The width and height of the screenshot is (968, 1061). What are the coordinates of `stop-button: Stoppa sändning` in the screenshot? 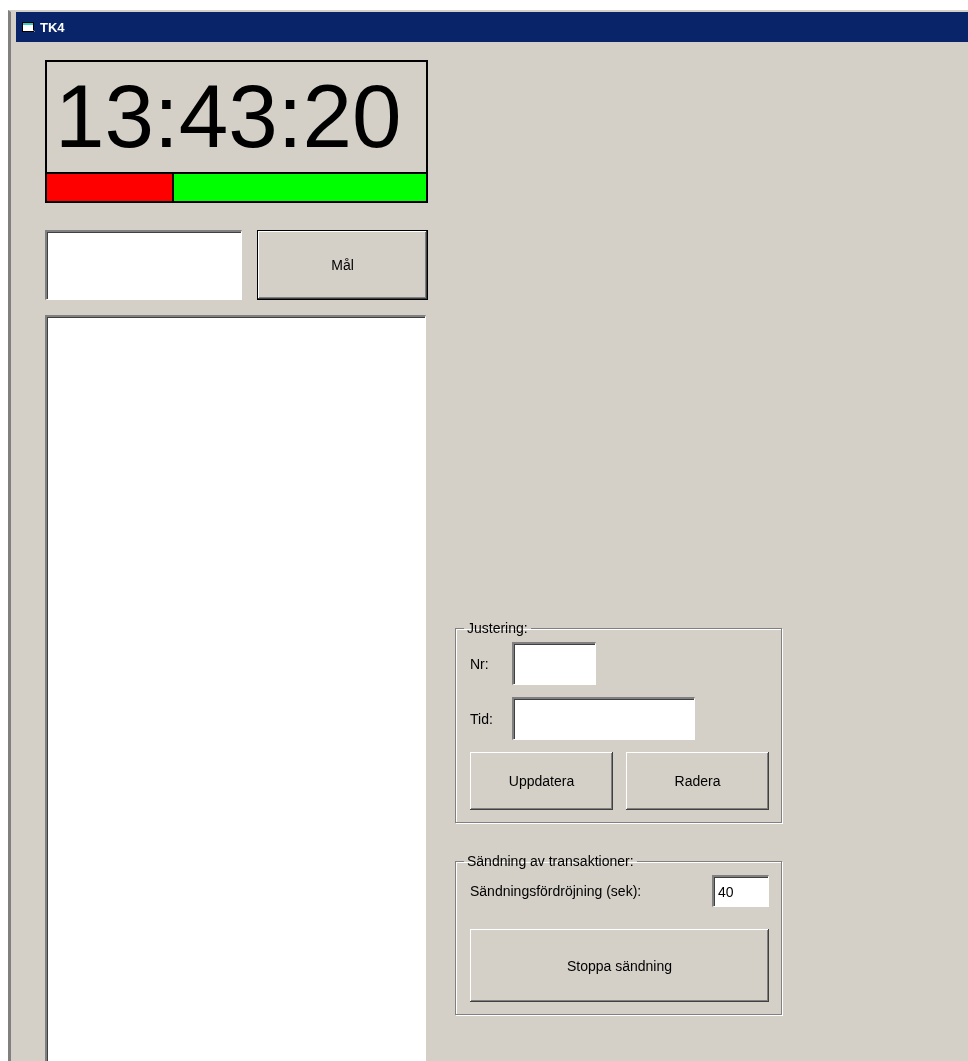 It's located at (619, 965).